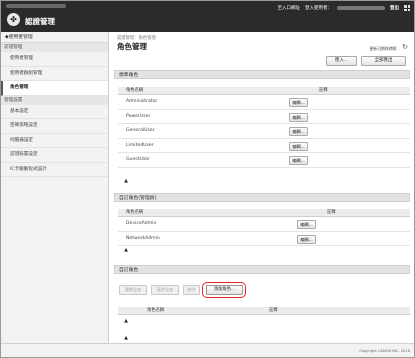 Image resolution: width=415 pixels, height=358 pixels. Describe the element at coordinates (54, 47) in the screenshot. I see `sidebar-section-auth: 認證管理` at that location.